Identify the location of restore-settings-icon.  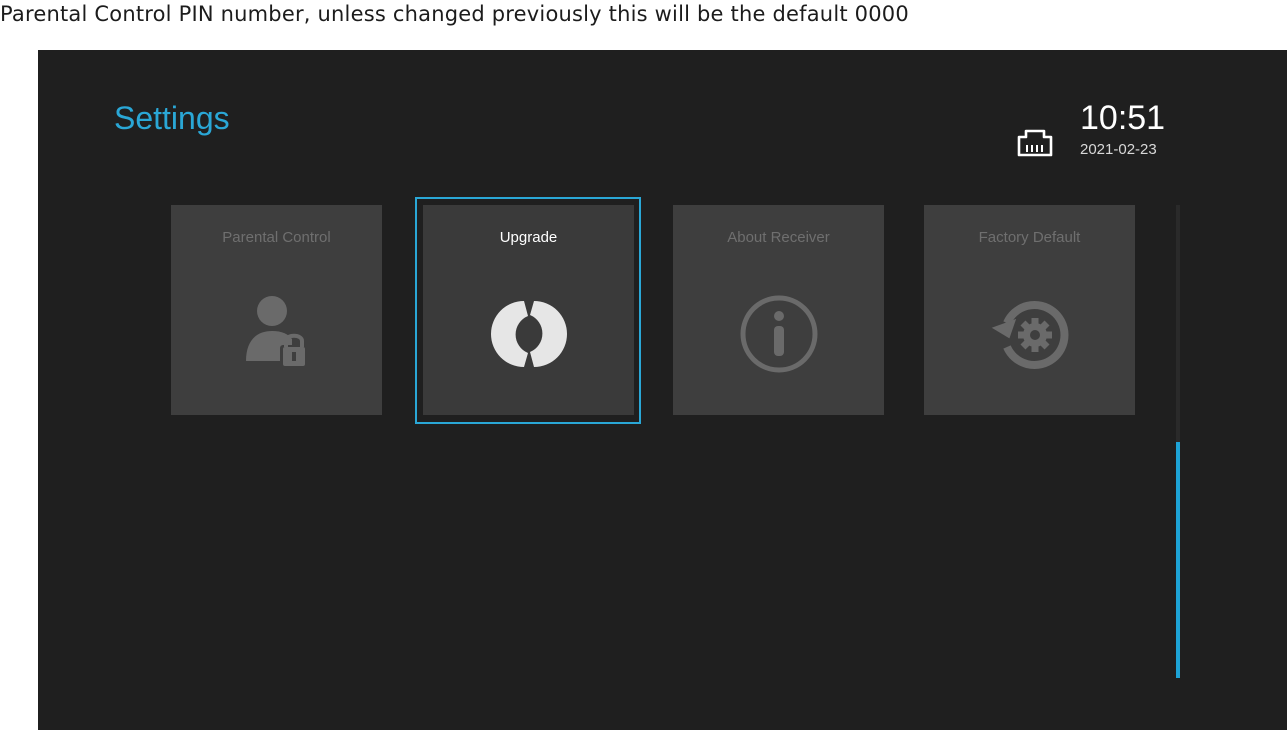
(1029, 335).